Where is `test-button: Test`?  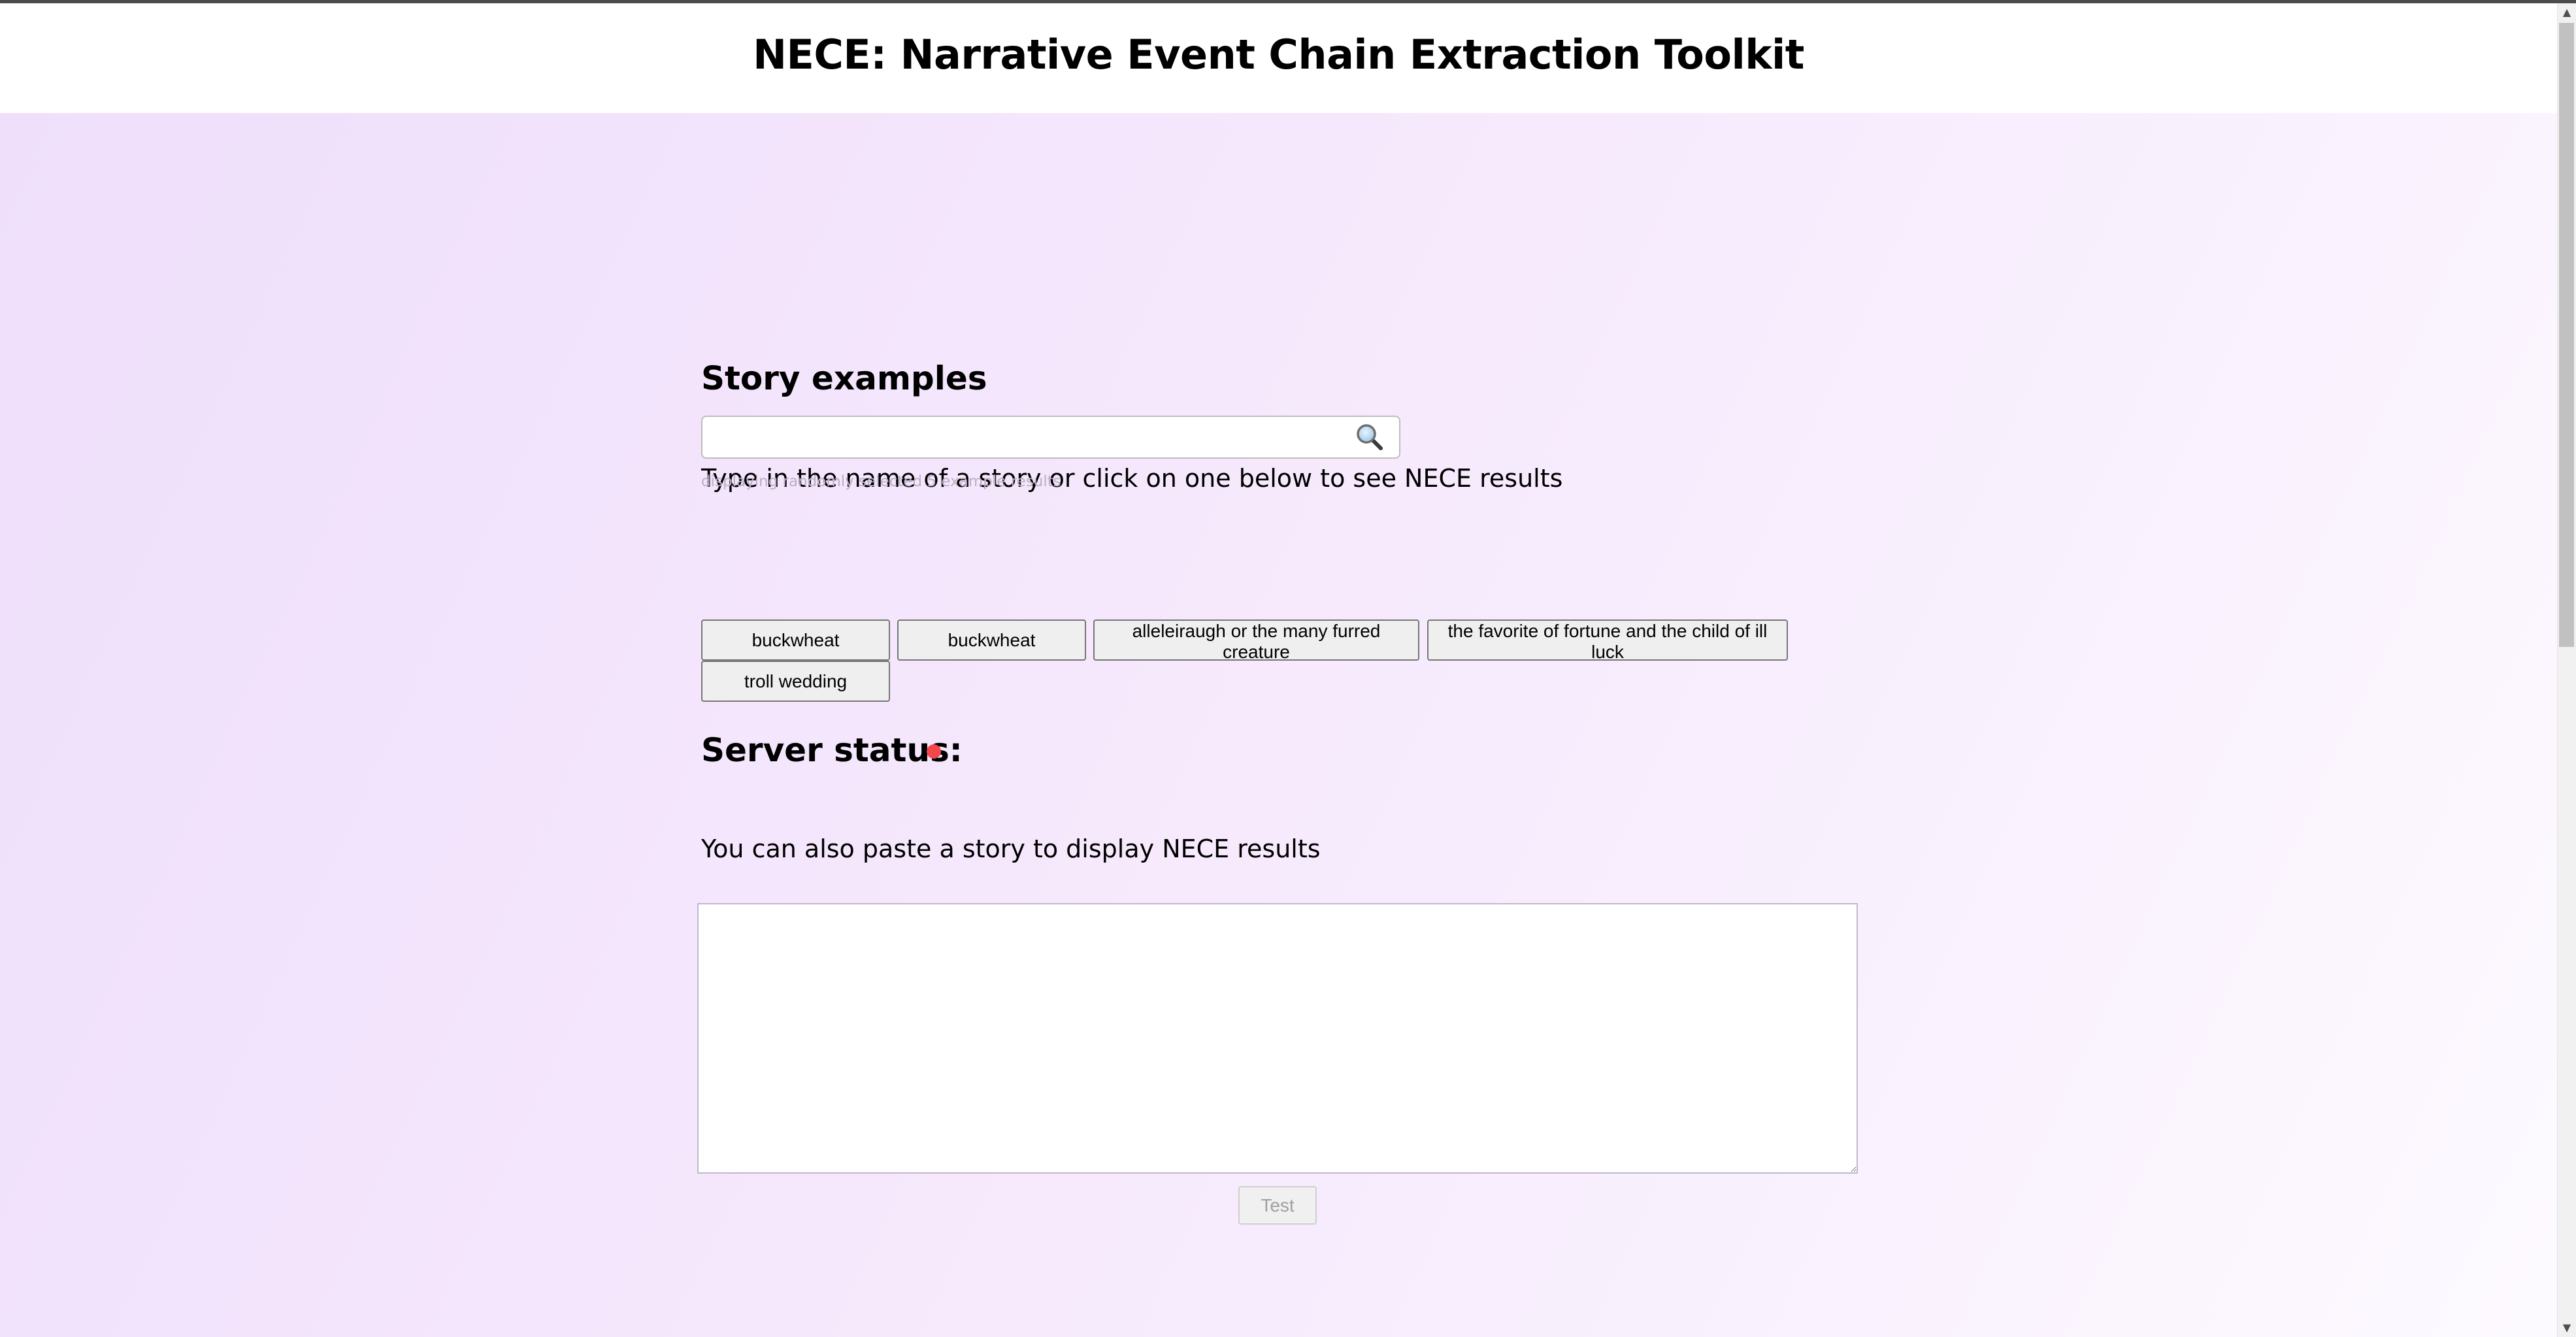 test-button: Test is located at coordinates (1277, 1205).